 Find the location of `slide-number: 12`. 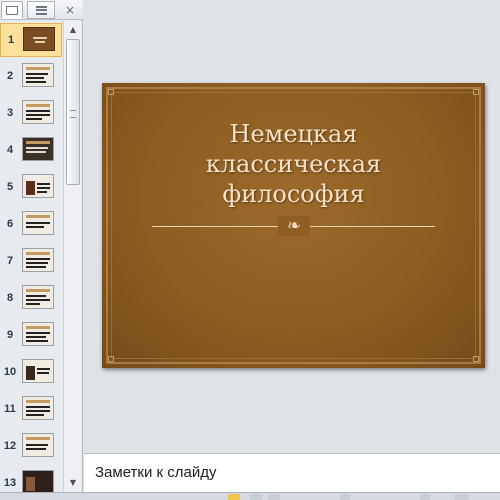

slide-number: 12 is located at coordinates (10, 446).